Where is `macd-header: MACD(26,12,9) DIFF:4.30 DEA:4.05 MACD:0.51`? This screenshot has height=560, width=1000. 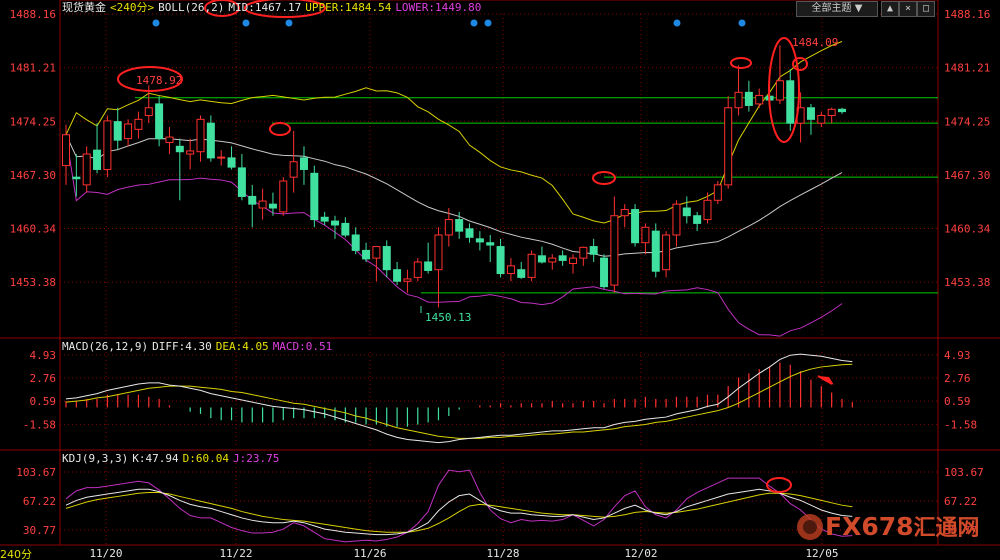
macd-header: MACD(26,12,9) DIFF:4.30 DEA:4.05 MACD:0.51 is located at coordinates (199, 347).